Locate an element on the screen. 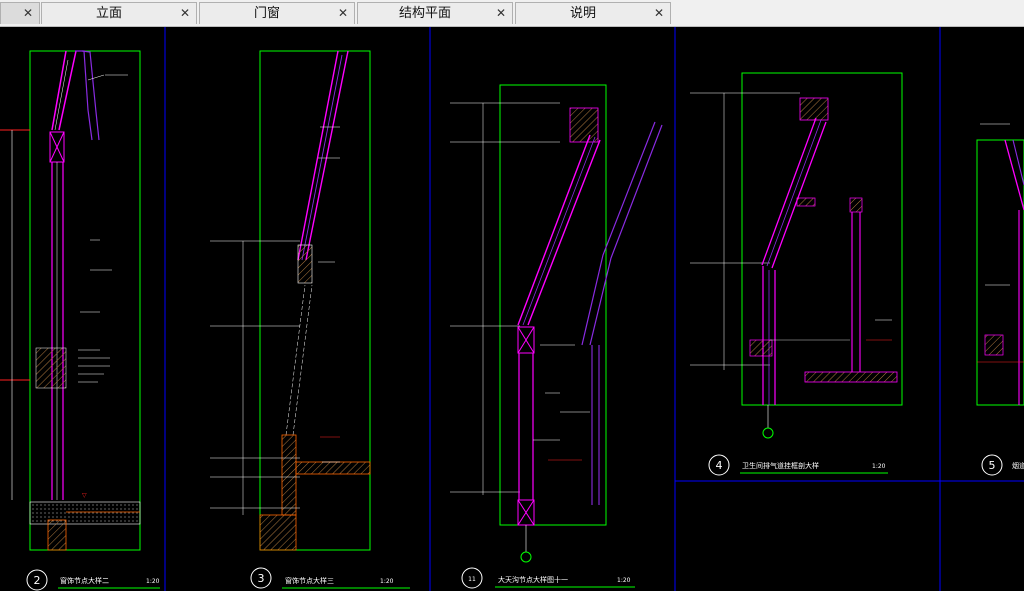 The width and height of the screenshot is (1024, 591). detail-title: 烟道 is located at coordinates (1018, 465).